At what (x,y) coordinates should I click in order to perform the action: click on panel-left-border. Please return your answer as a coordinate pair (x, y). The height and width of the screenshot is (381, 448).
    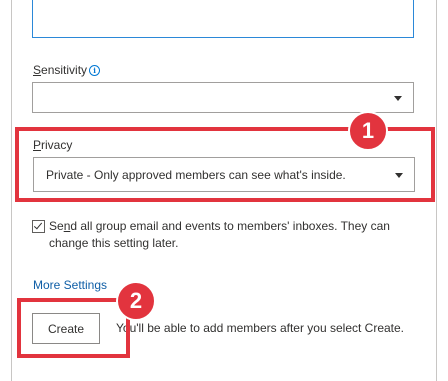
    Looking at the image, I should click on (11, 190).